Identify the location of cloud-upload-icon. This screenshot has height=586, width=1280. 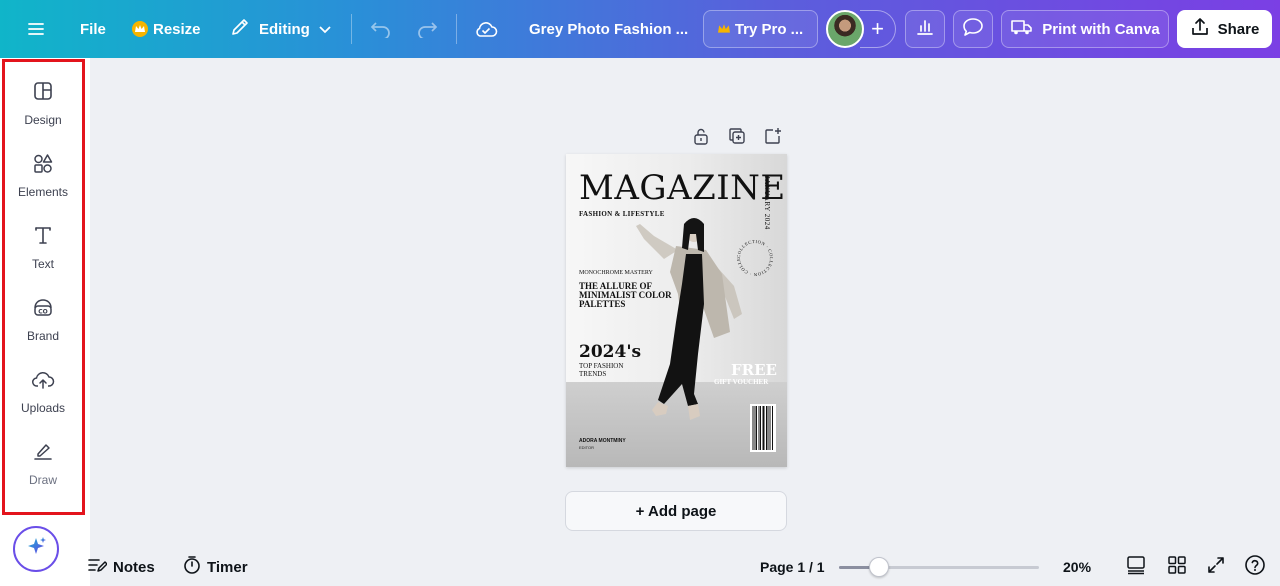
(43, 381).